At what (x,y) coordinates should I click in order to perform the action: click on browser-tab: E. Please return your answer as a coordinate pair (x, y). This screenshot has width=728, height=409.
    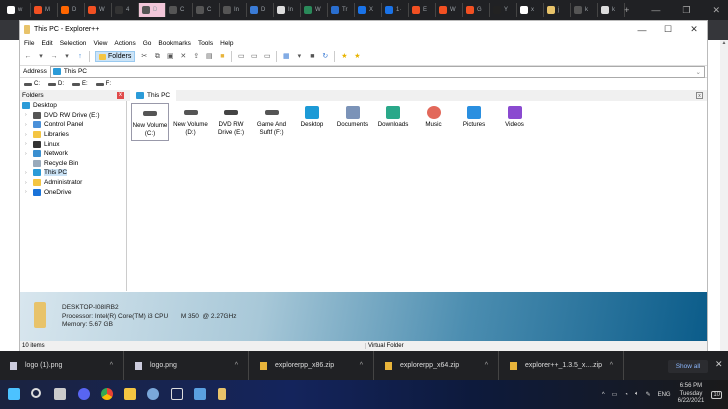
    Looking at the image, I should click on (422, 10).